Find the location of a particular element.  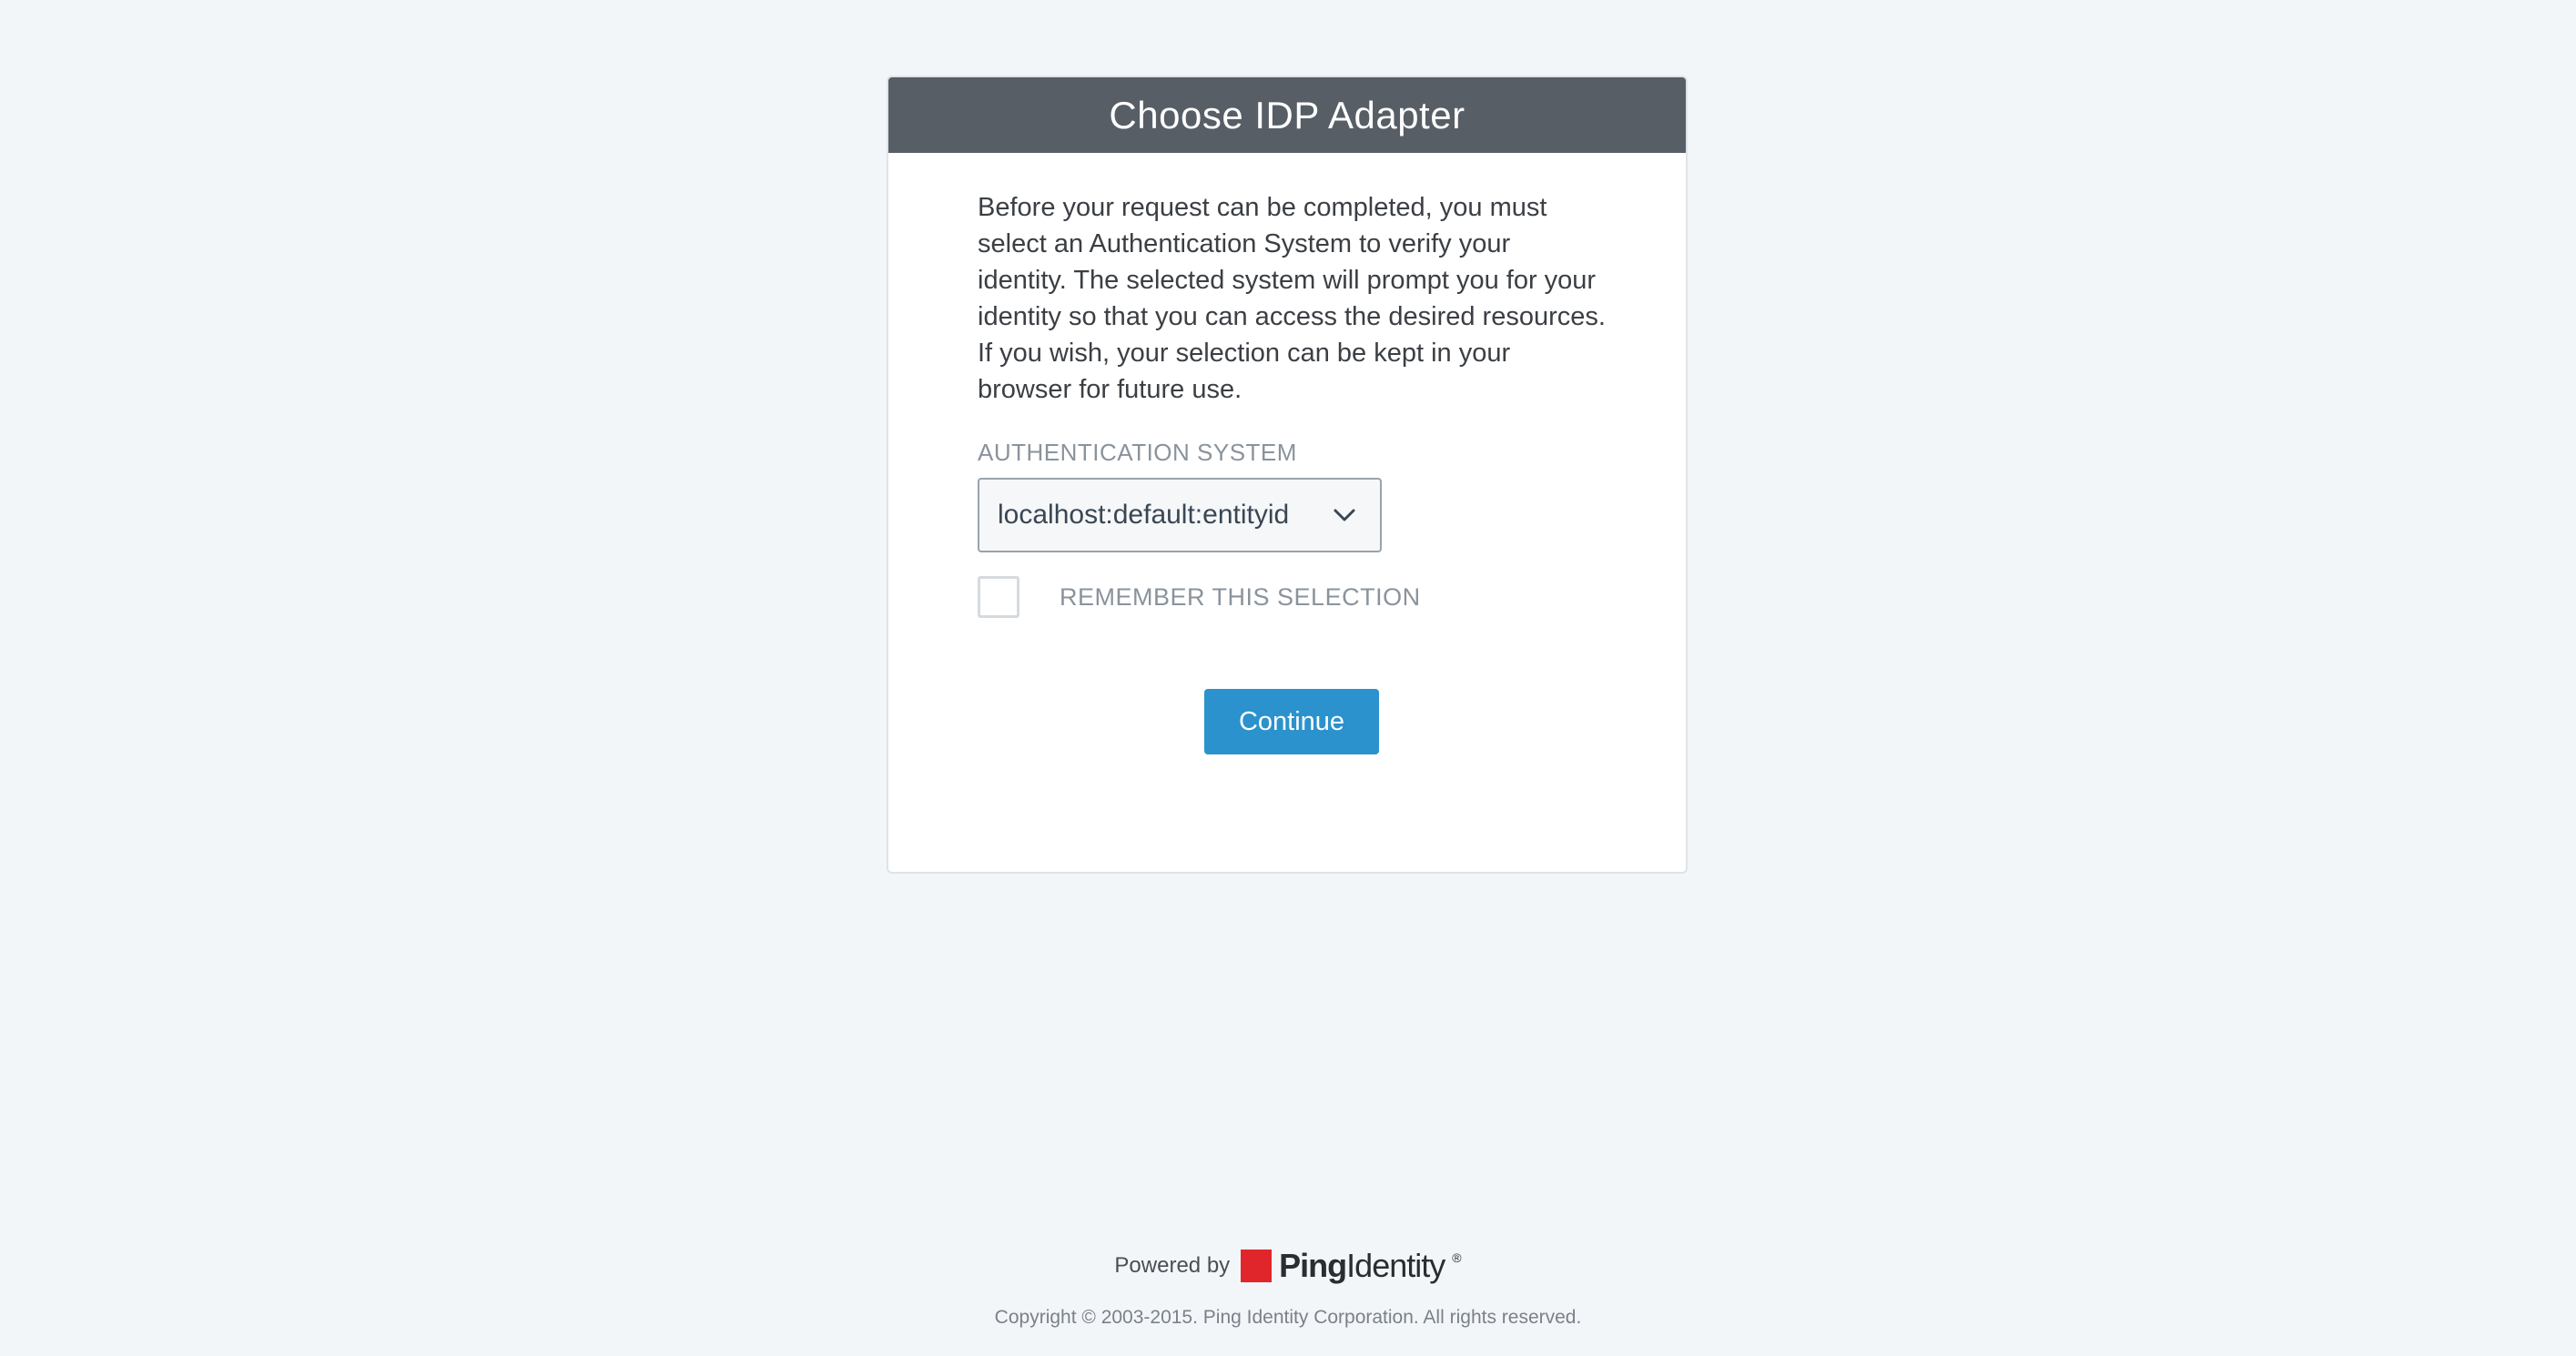

dialog-header: Choose IDP Adapter is located at coordinates (1287, 115).